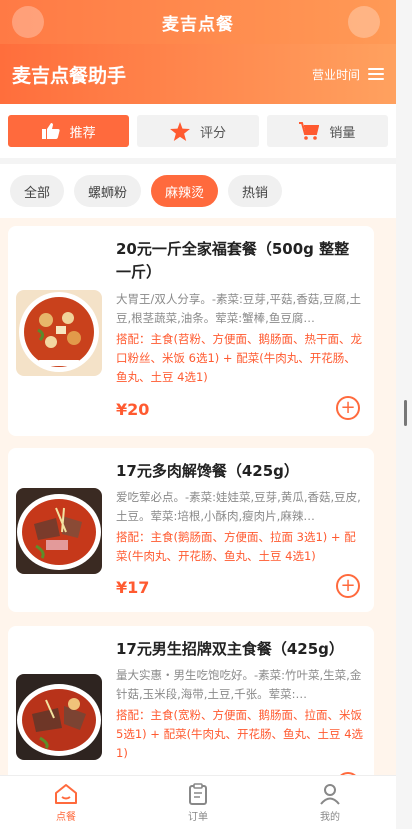  I want to click on category-all: 全部, so click(37, 191).